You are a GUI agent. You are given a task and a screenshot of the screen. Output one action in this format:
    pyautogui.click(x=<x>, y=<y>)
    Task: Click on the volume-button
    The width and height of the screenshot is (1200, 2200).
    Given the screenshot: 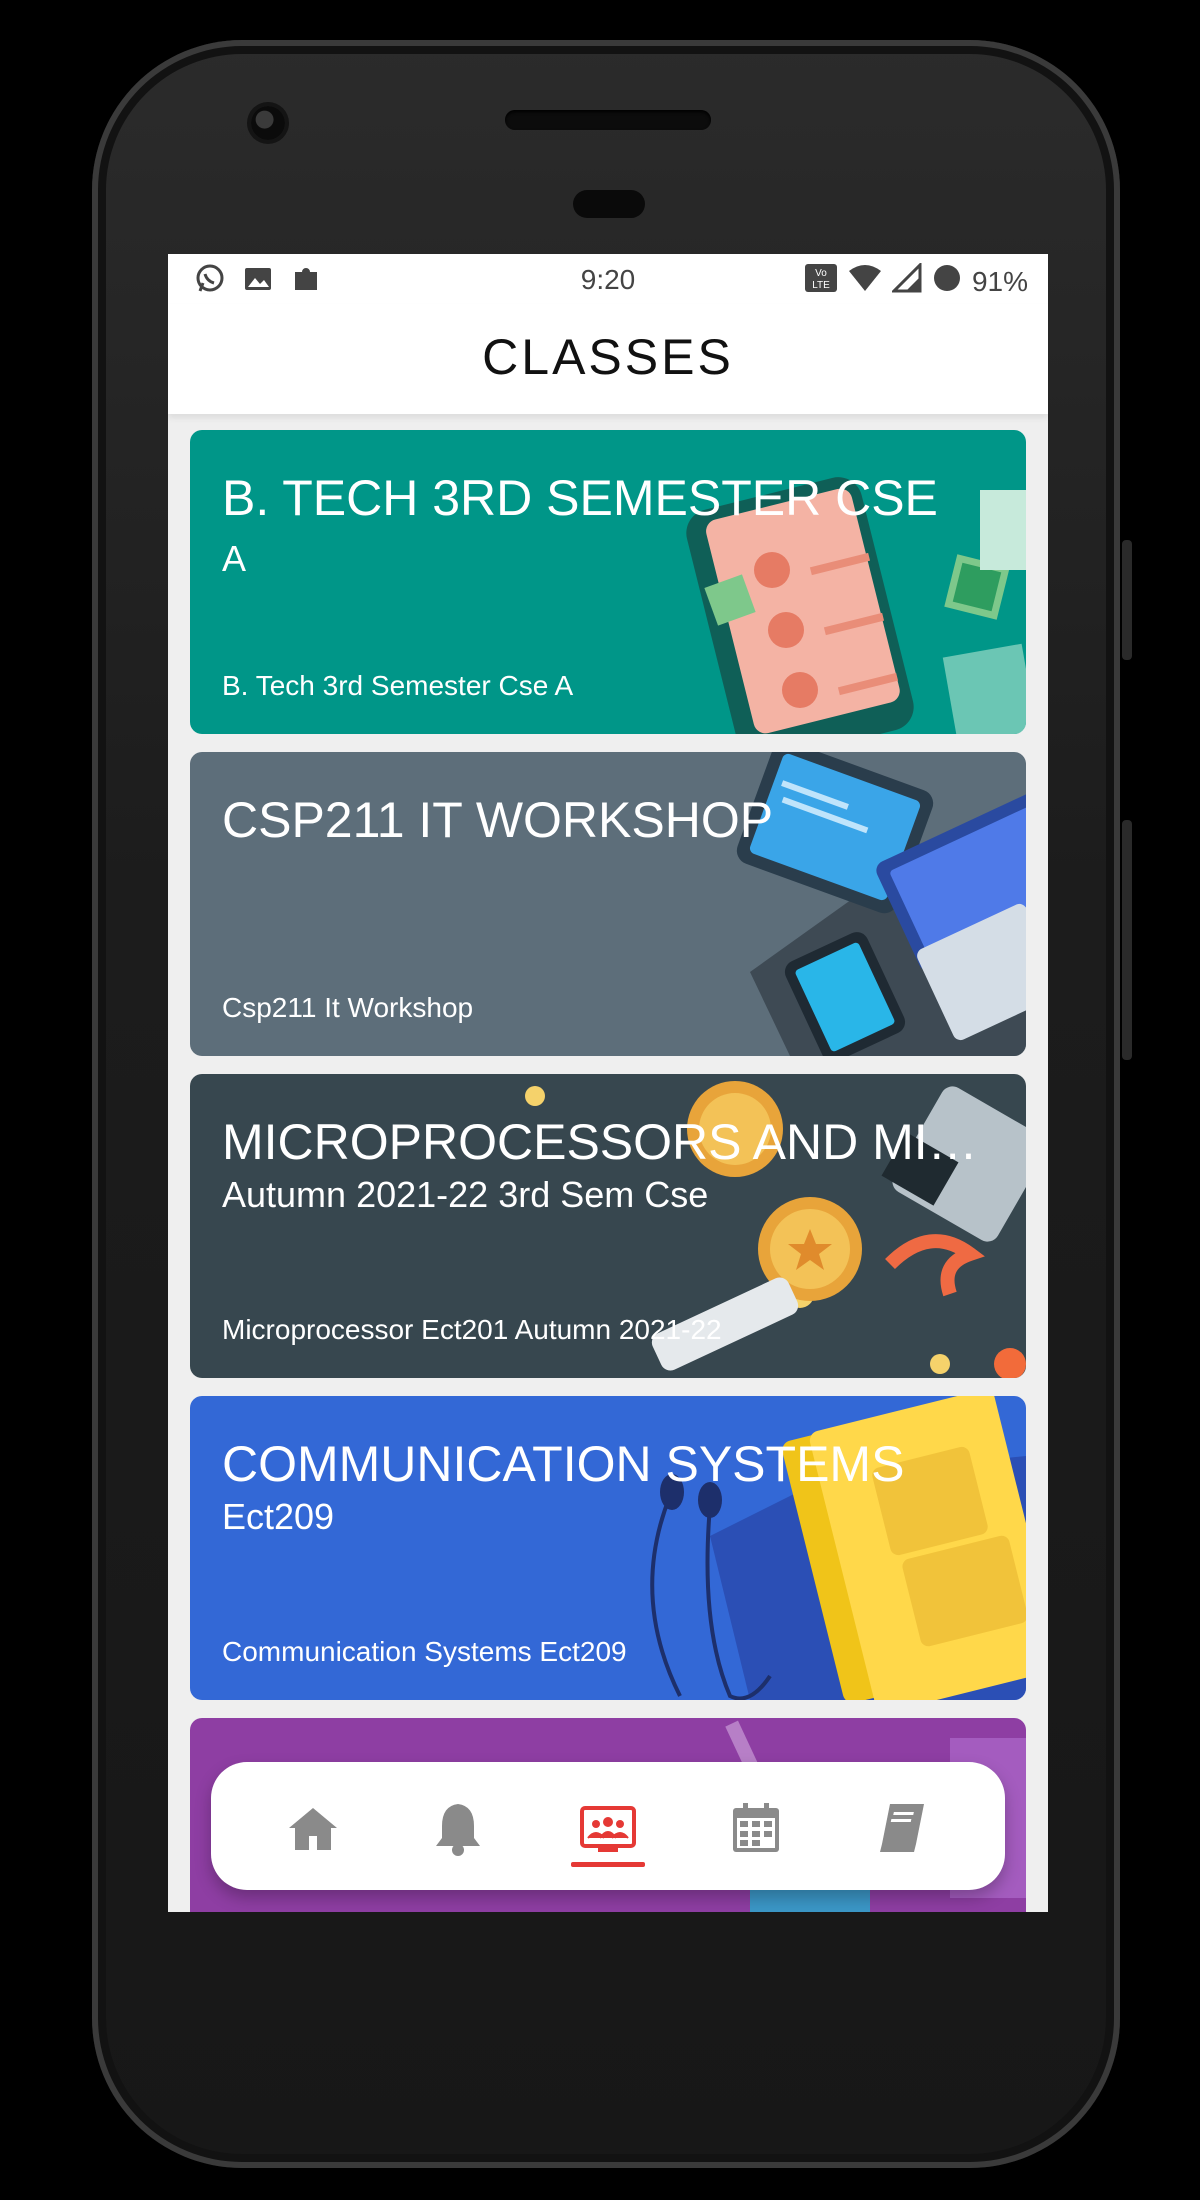 What is the action you would take?
    pyautogui.click(x=1127, y=940)
    